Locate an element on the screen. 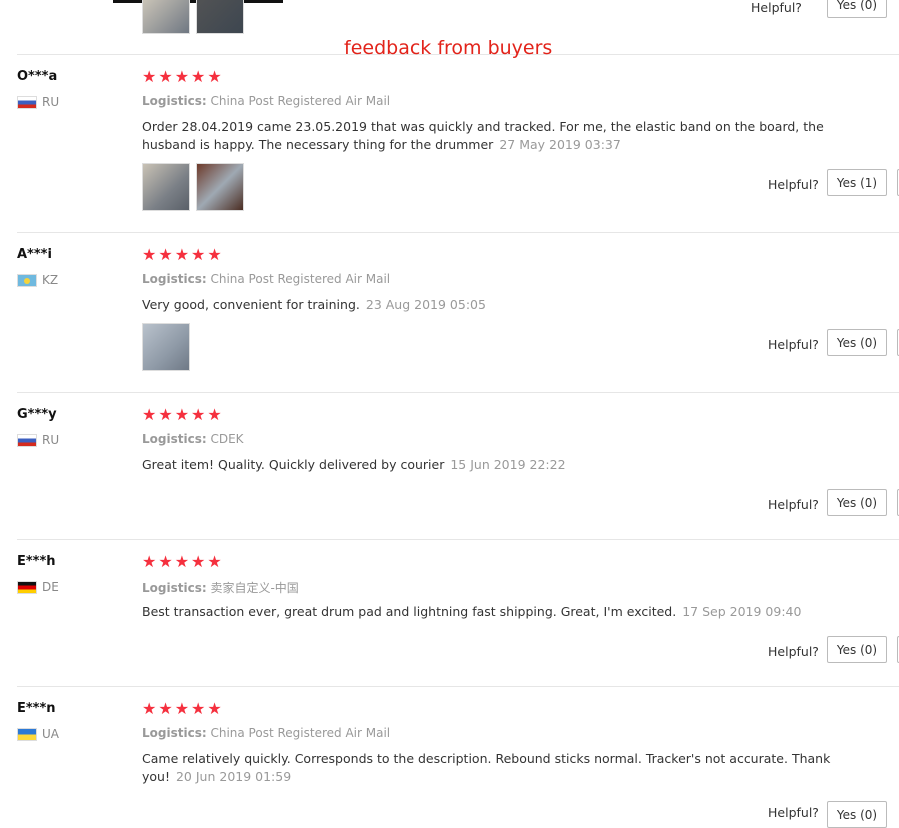 The height and width of the screenshot is (828, 899). reviewer-country: KZ is located at coordinates (37, 280).